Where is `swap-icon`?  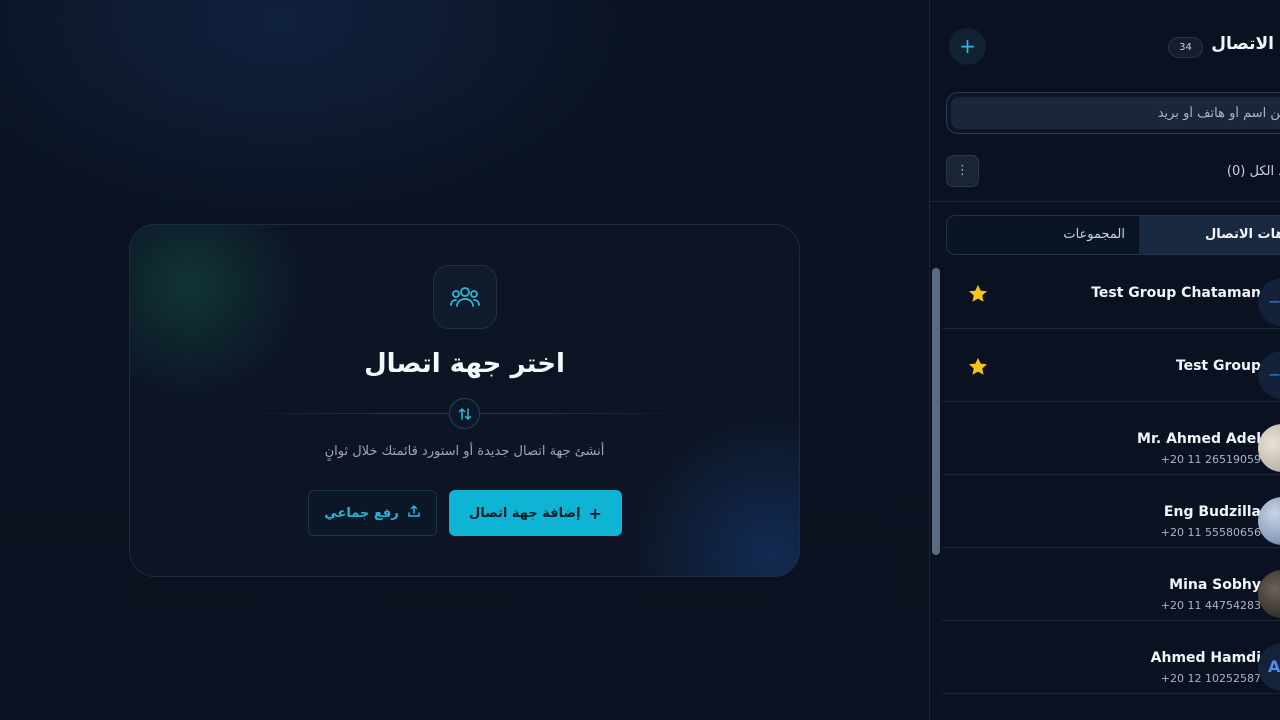 swap-icon is located at coordinates (464, 413).